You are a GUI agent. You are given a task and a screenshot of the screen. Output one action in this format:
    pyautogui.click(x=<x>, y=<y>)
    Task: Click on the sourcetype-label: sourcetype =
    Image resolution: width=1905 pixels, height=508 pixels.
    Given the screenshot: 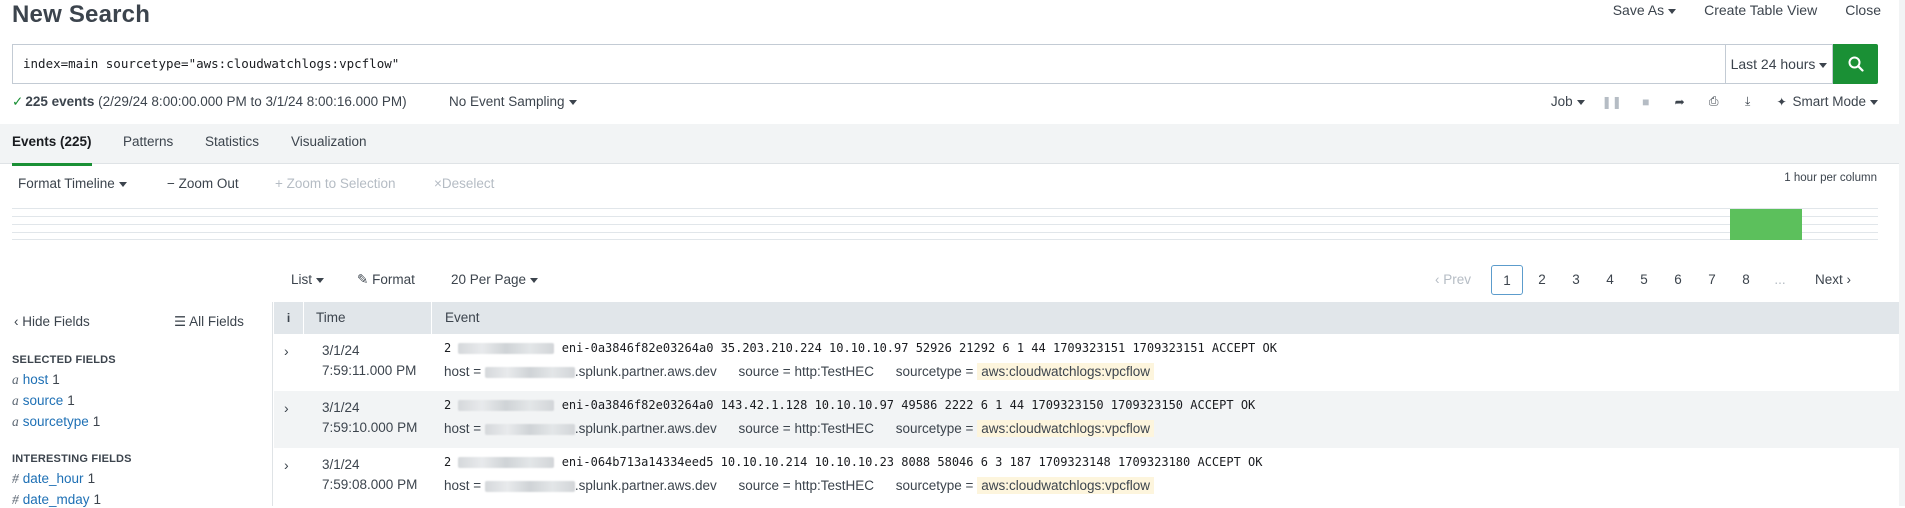 What is the action you would take?
    pyautogui.click(x=934, y=485)
    